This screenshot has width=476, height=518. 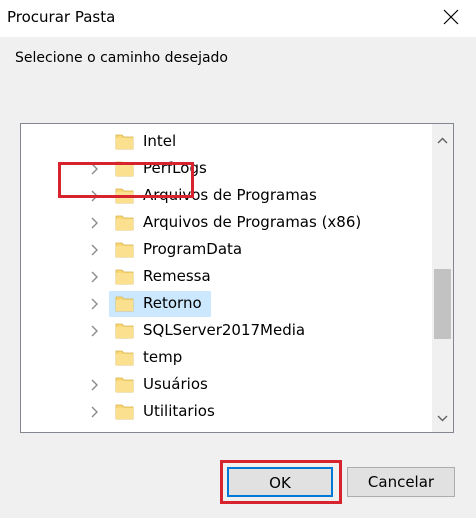 I want to click on tree-item: temp, so click(x=226, y=358).